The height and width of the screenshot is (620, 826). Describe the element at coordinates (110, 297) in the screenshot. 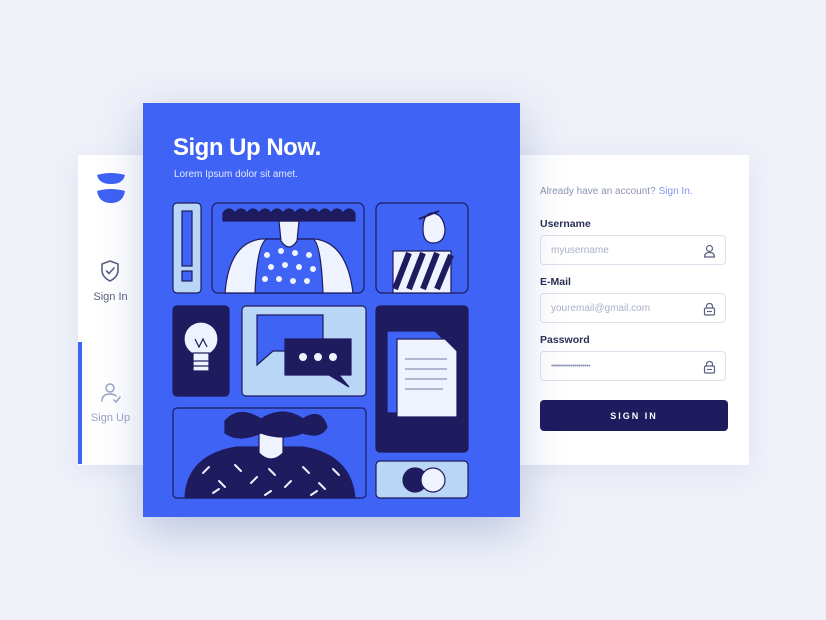

I see `sidebar-item-label: Sign In` at that location.